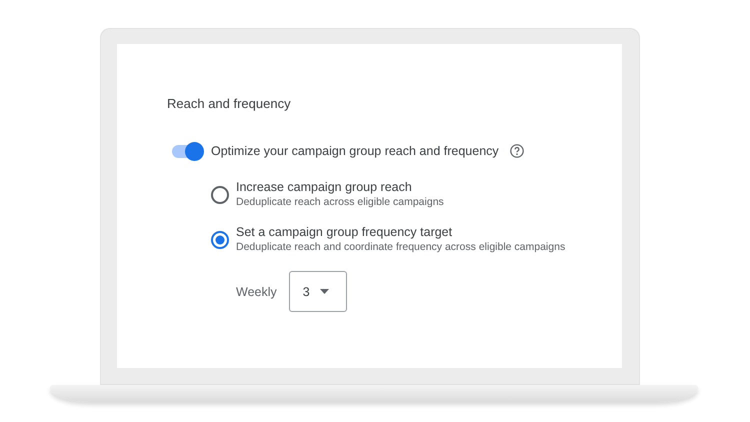  Describe the element at coordinates (355, 151) in the screenshot. I see `toggle-label: Optimize your campaign group reach and frequency` at that location.